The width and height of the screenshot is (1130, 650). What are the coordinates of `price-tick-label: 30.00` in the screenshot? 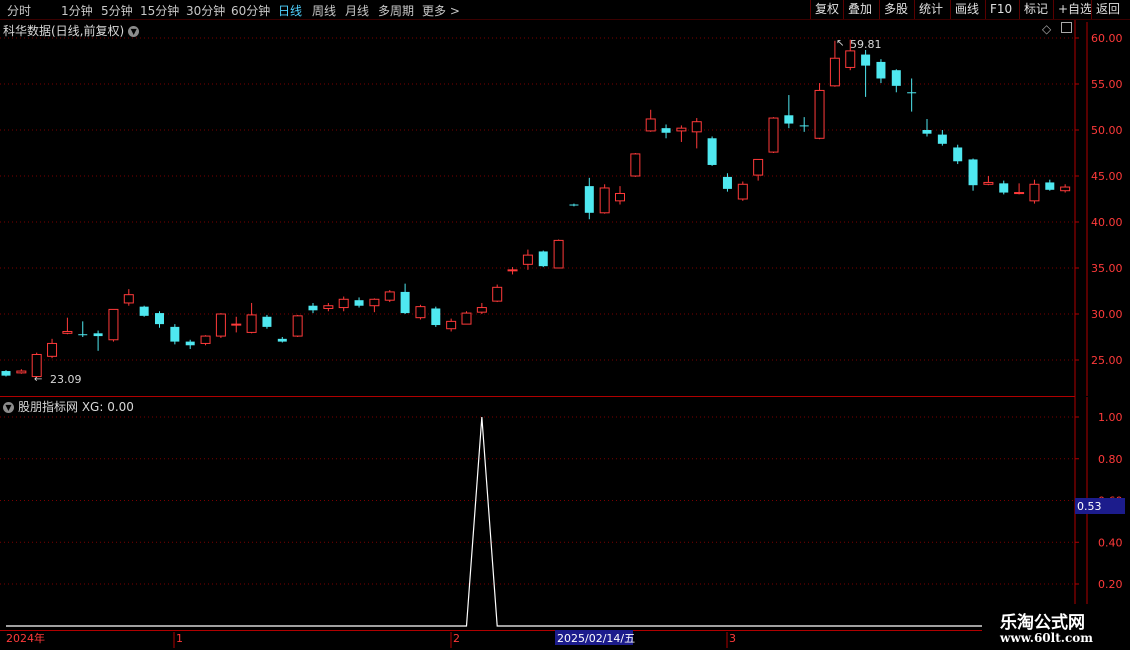 It's located at (1107, 314).